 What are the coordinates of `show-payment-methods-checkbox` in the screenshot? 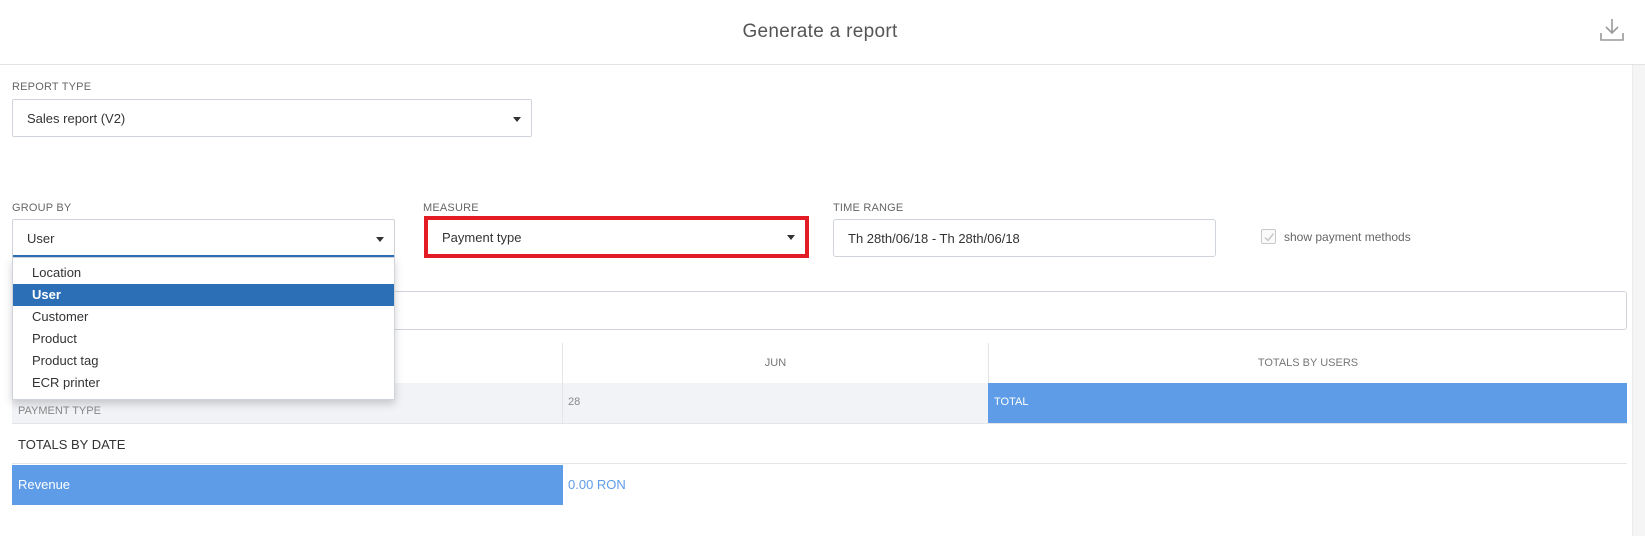 It's located at (1268, 236).